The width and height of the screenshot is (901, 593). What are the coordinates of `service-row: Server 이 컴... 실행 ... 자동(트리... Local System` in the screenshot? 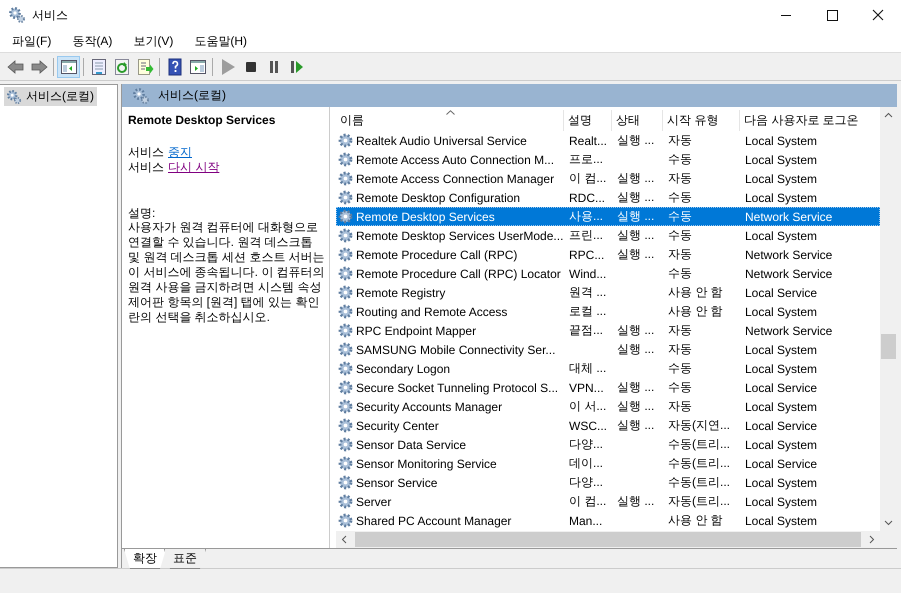 It's located at (608, 501).